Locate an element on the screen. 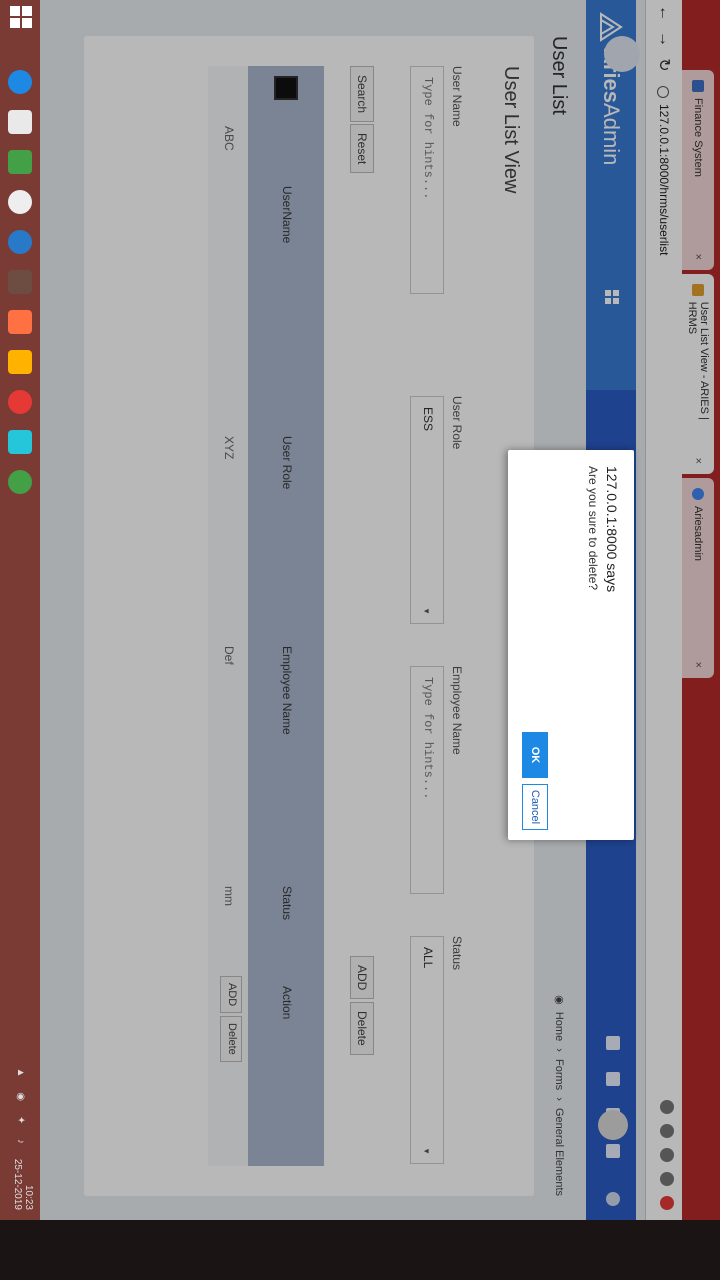  dialog-title: 127.0.0.1:8000 says is located at coordinates (612, 529).